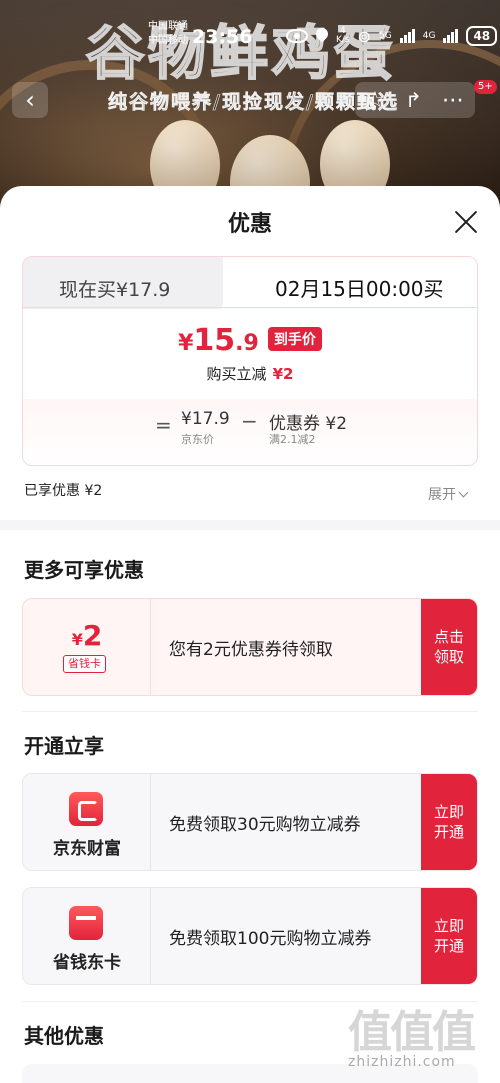  Describe the element at coordinates (250, 374) in the screenshot. I see `reduce-line: 购买立减 ¥2` at that location.